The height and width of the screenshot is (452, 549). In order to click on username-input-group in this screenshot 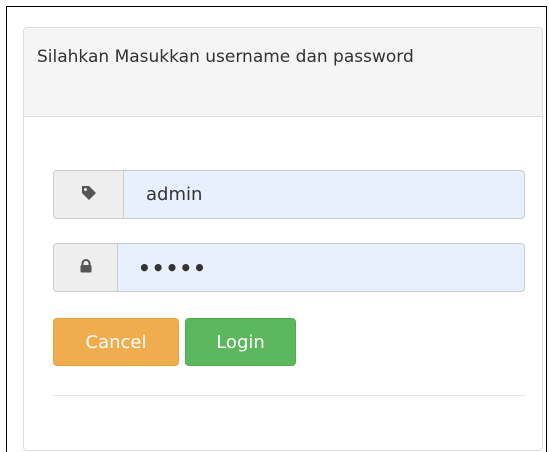, I will do `click(289, 194)`.